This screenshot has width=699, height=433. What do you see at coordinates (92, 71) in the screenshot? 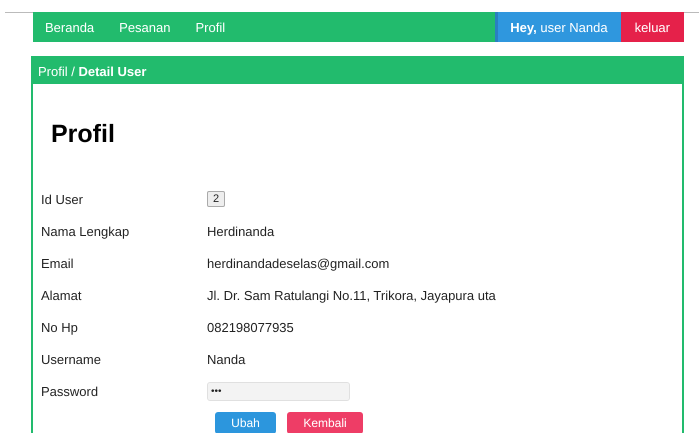
I see `breadcrumb: Profil / Detail User` at bounding box center [92, 71].